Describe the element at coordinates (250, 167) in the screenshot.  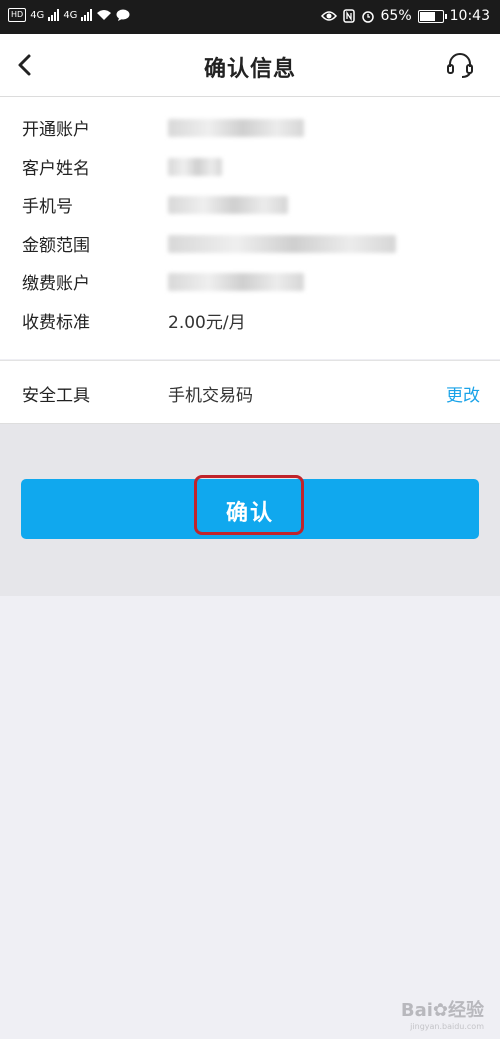
I see `info-row-customer-name: 客户姓名` at that location.